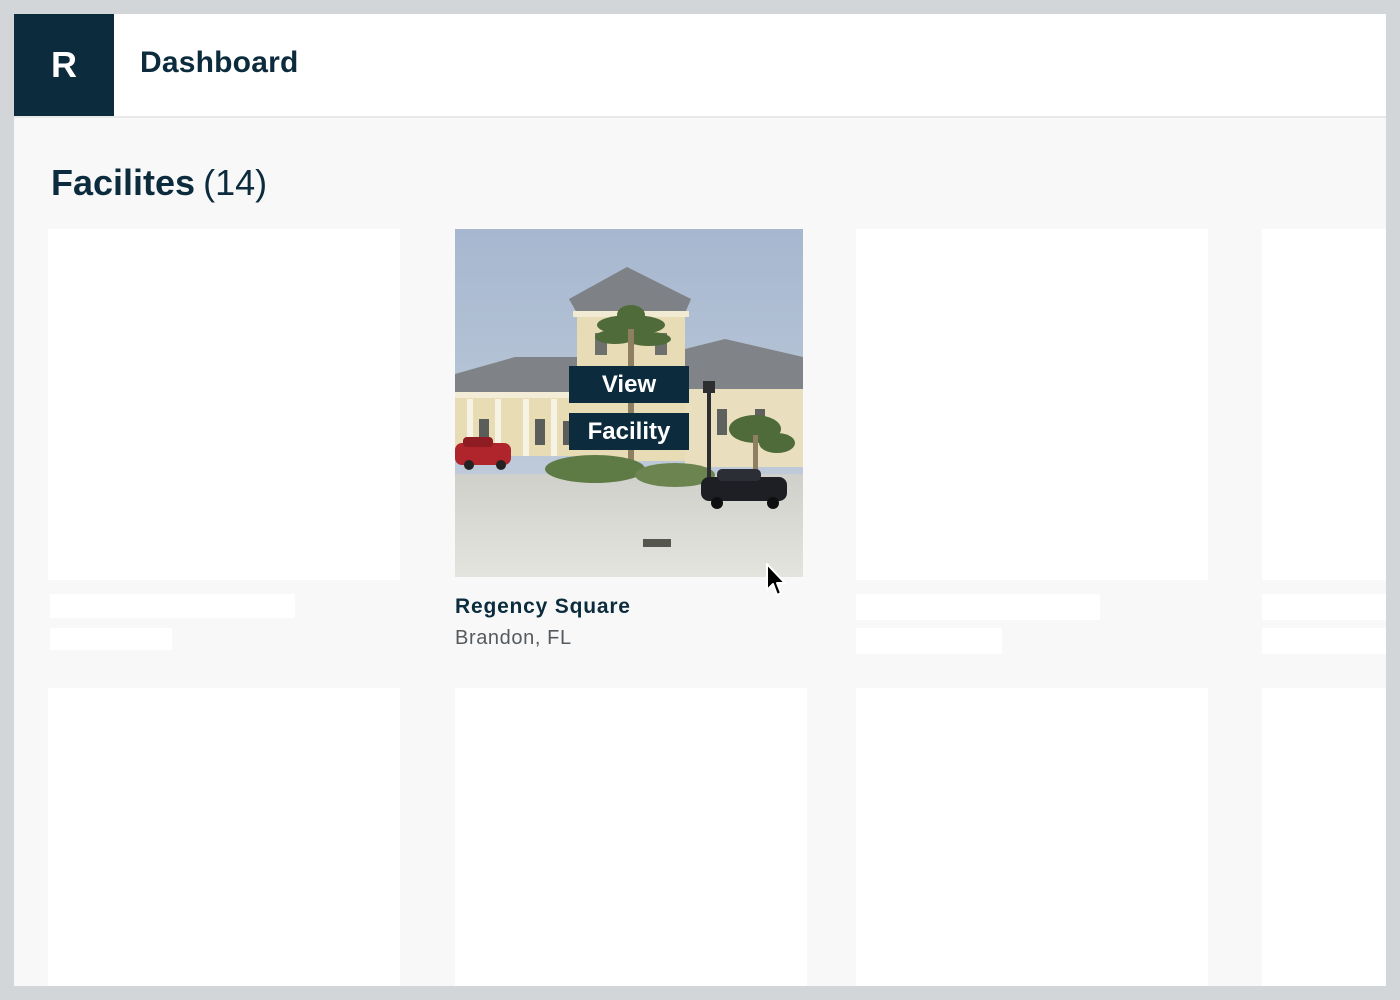 This screenshot has width=1400, height=1000. I want to click on mouse-pointer-icon, so click(776, 579).